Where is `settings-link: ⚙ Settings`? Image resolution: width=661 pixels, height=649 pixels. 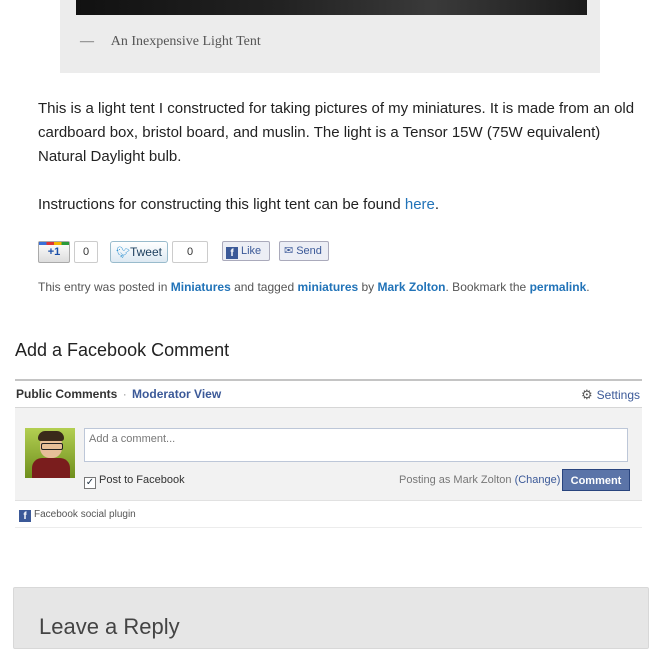
settings-link: ⚙ Settings is located at coordinates (610, 395).